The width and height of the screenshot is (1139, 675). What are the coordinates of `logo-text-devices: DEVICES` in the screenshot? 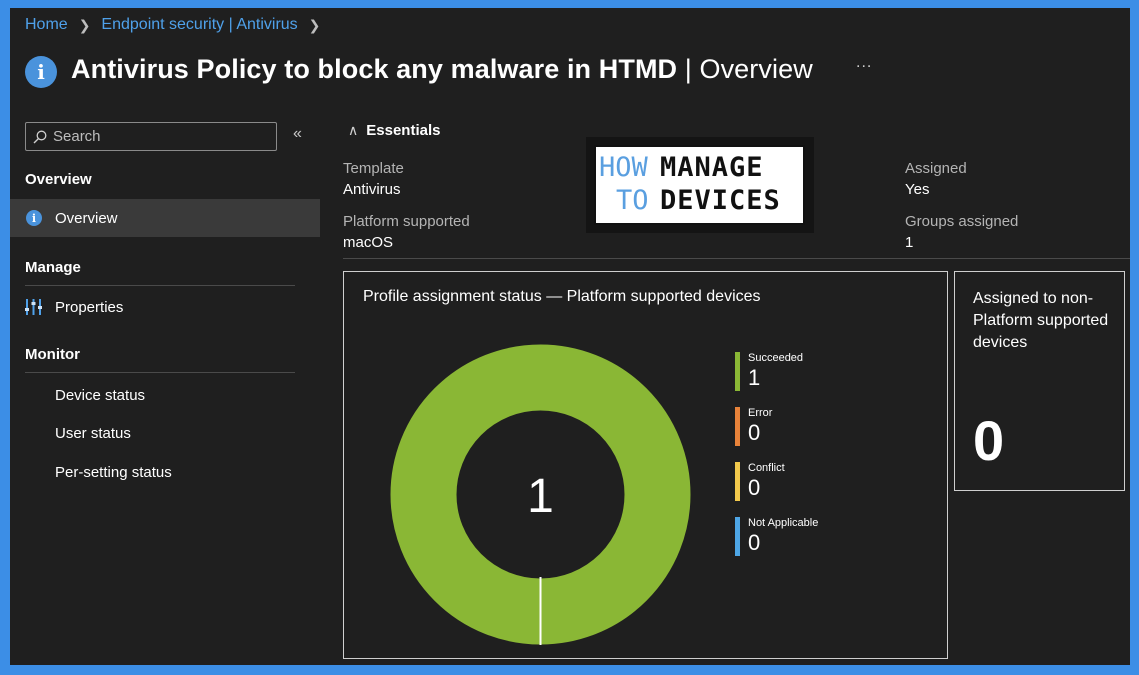 It's located at (720, 200).